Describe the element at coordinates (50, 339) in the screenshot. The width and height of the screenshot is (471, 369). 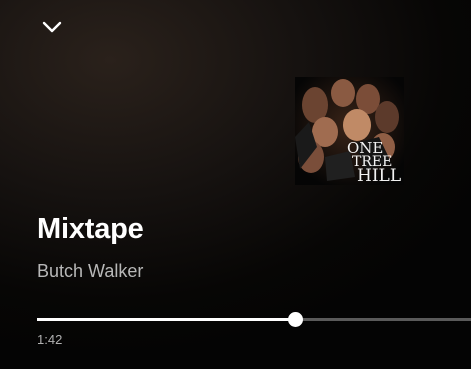
I see `elapsed-time: 1:42` at that location.